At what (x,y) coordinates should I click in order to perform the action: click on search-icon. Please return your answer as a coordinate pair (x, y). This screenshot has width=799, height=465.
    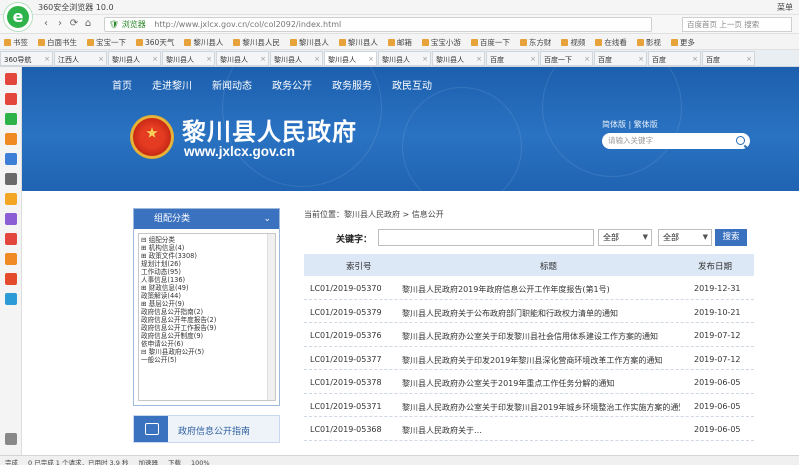
    Looking at the image, I should click on (740, 140).